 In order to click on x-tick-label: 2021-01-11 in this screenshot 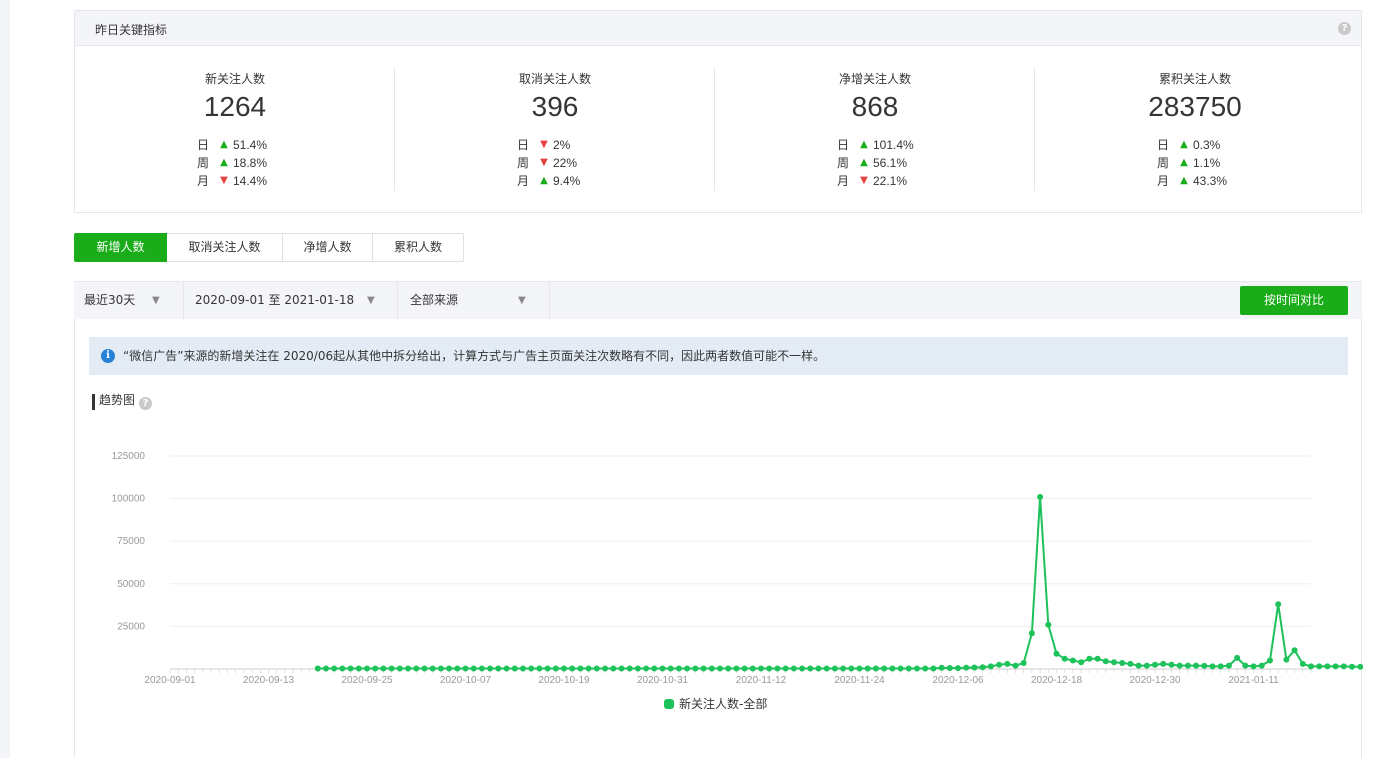, I will do `click(1253, 680)`.